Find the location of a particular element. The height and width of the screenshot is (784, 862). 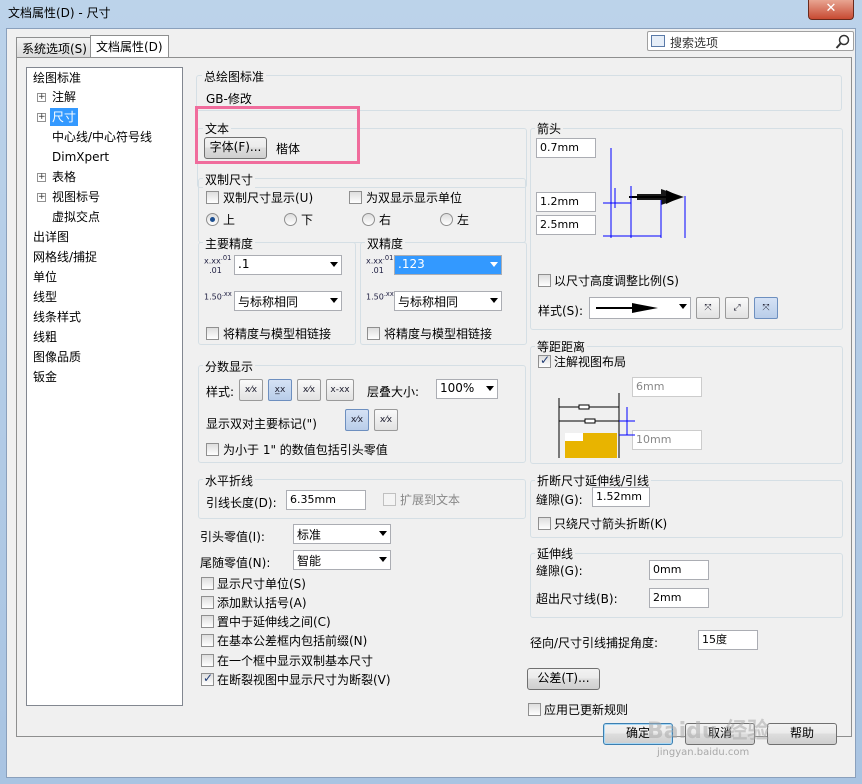

tree-item-detailing: 出详图 is located at coordinates (51, 237).